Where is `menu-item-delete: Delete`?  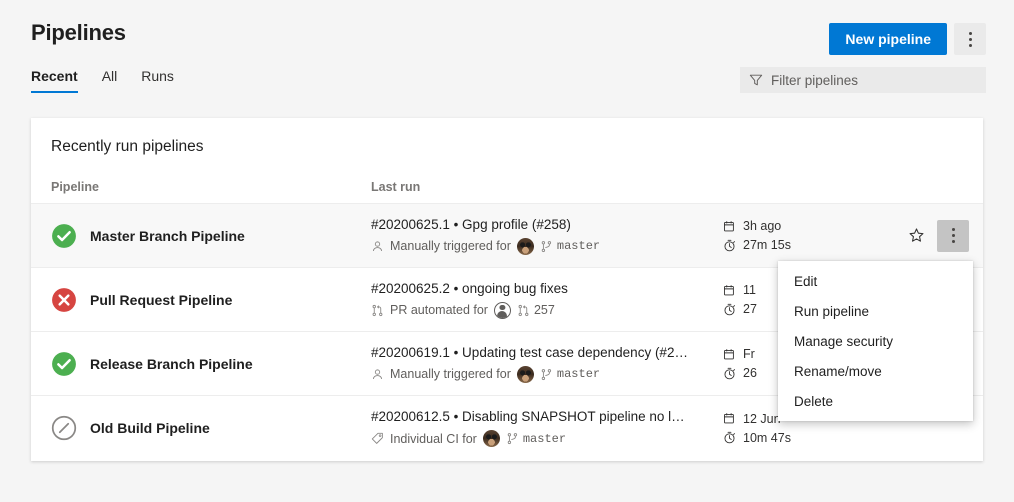 menu-item-delete: Delete is located at coordinates (875, 401).